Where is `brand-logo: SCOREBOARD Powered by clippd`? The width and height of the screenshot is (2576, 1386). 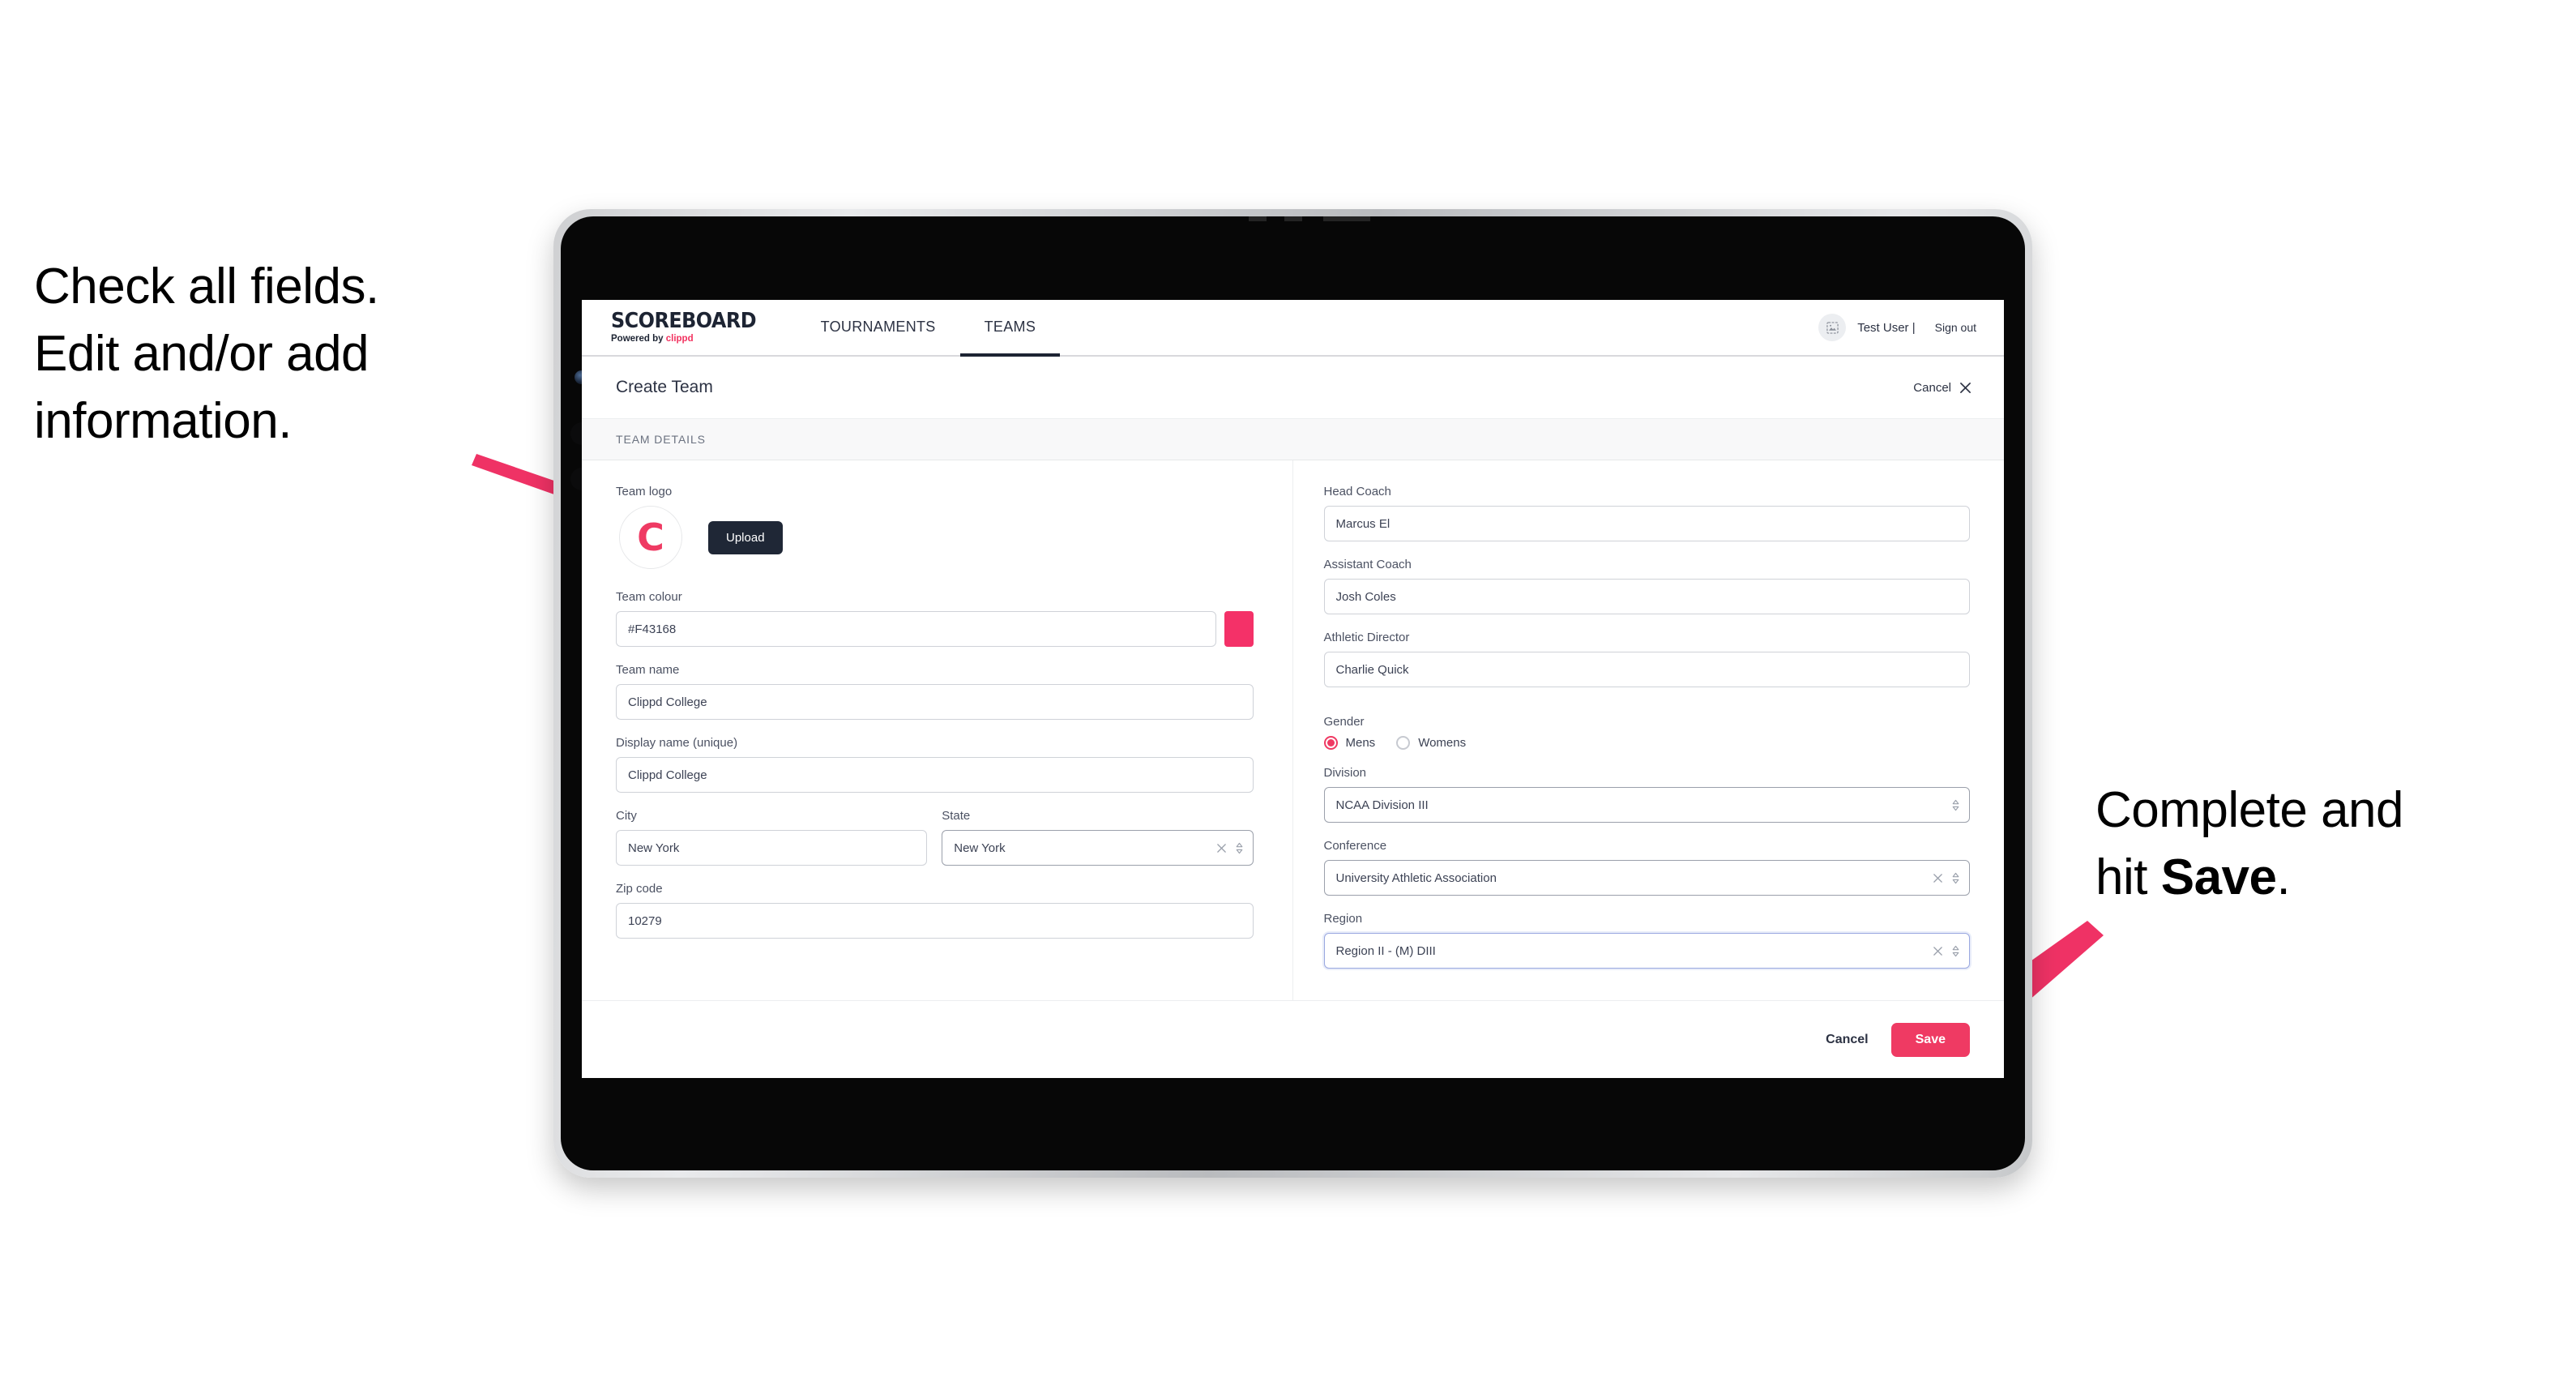
brand-logo: SCOREBOARD Powered by clippd is located at coordinates (689, 327).